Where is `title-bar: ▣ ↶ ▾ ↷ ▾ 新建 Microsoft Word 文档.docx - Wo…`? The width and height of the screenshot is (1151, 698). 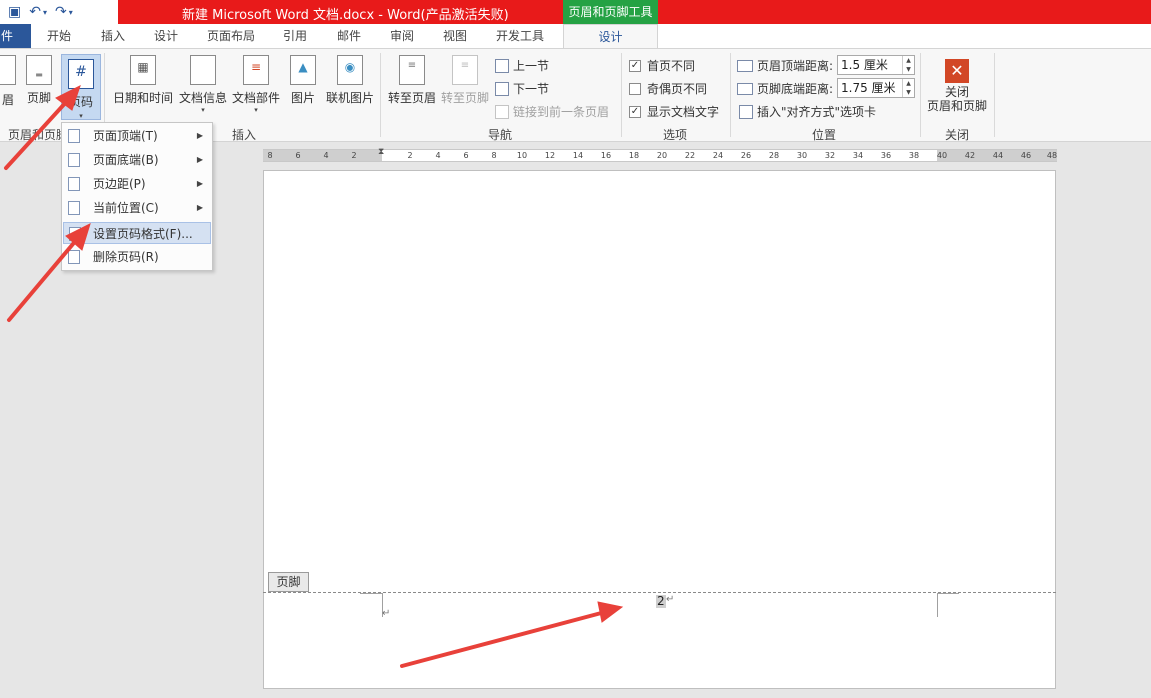
title-bar: ▣ ↶ ▾ ↷ ▾ 新建 Microsoft Word 文档.docx - Wo… is located at coordinates (575, 12).